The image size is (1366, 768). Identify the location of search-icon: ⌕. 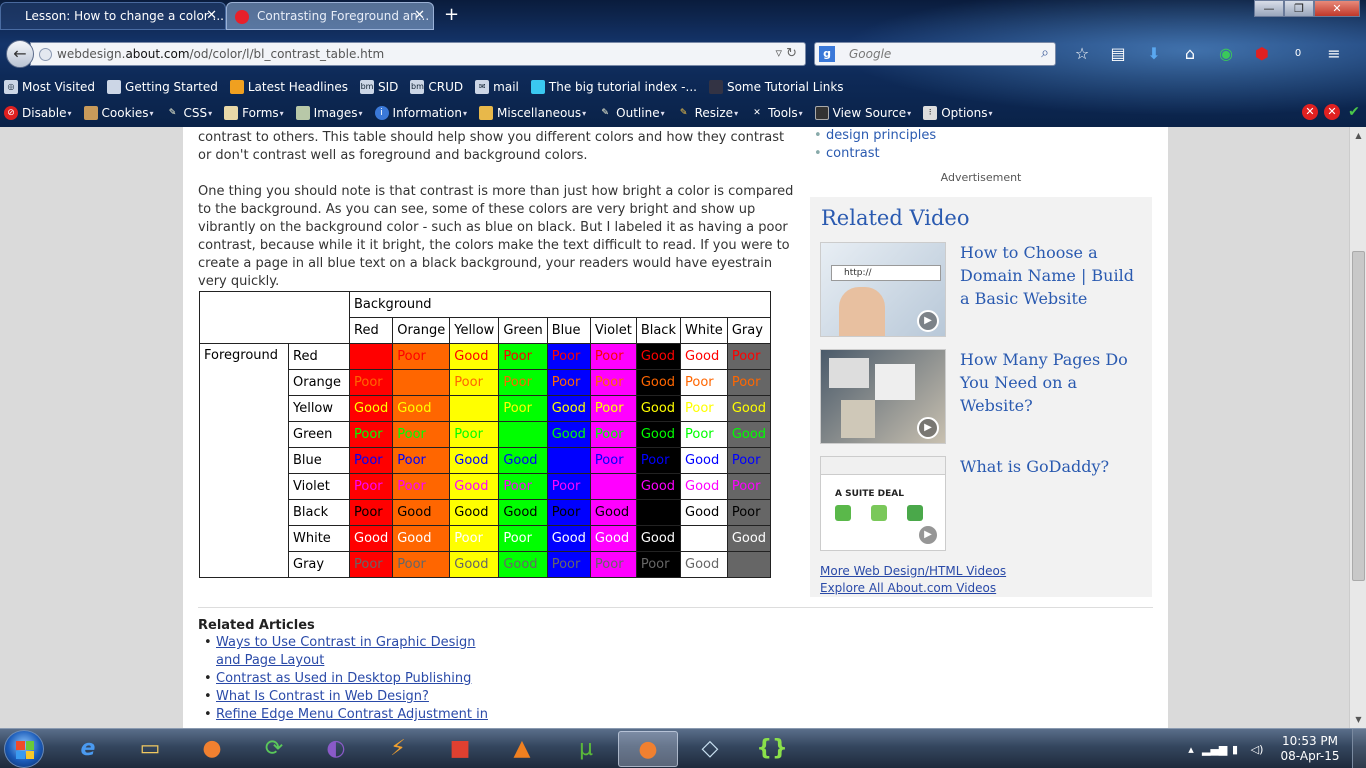
(1045, 53).